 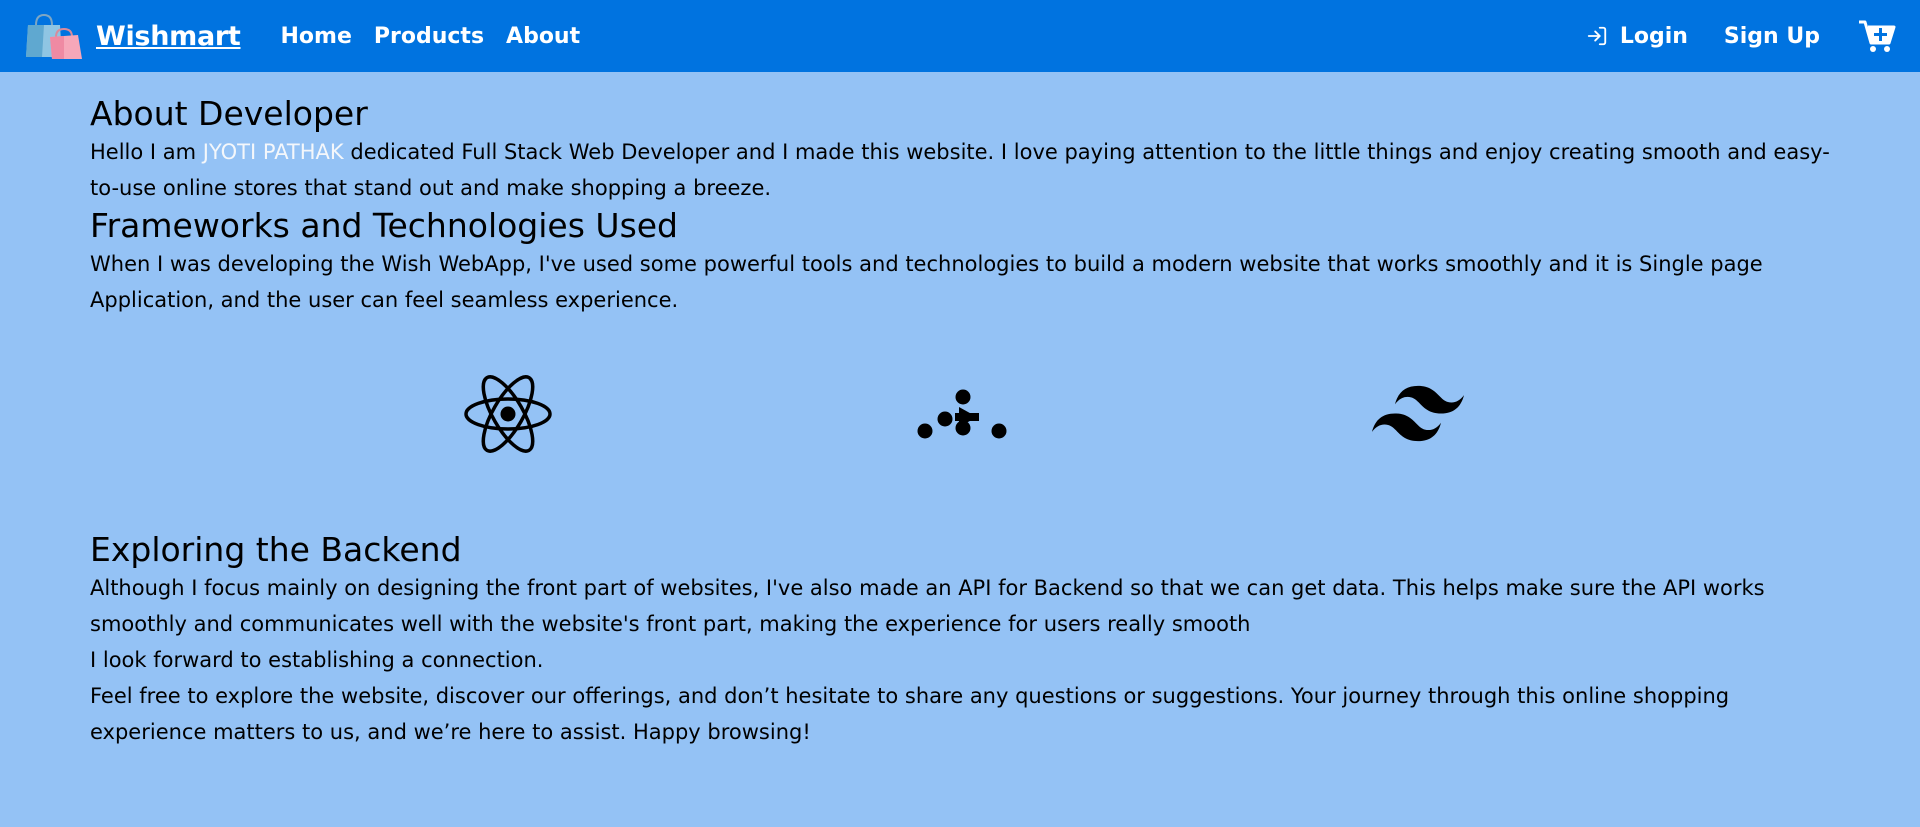 What do you see at coordinates (1772, 36) in the screenshot?
I see `signup-button: Sign Up` at bounding box center [1772, 36].